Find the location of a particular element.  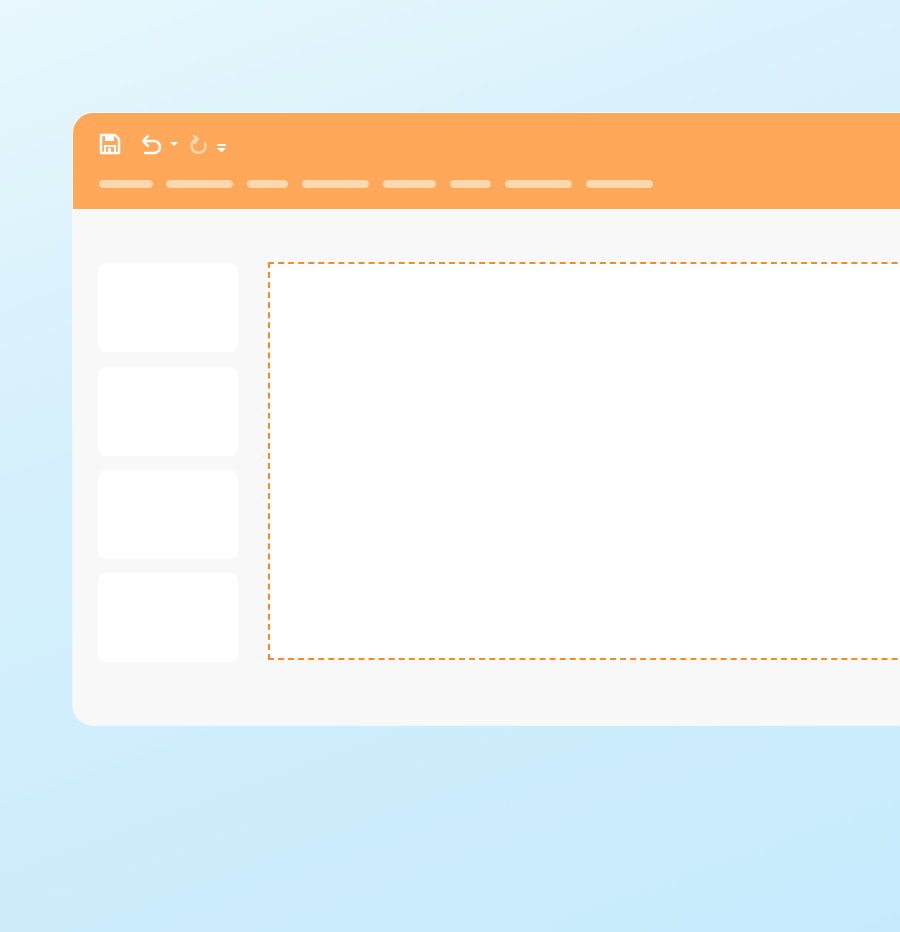

save-icon is located at coordinates (110, 144).